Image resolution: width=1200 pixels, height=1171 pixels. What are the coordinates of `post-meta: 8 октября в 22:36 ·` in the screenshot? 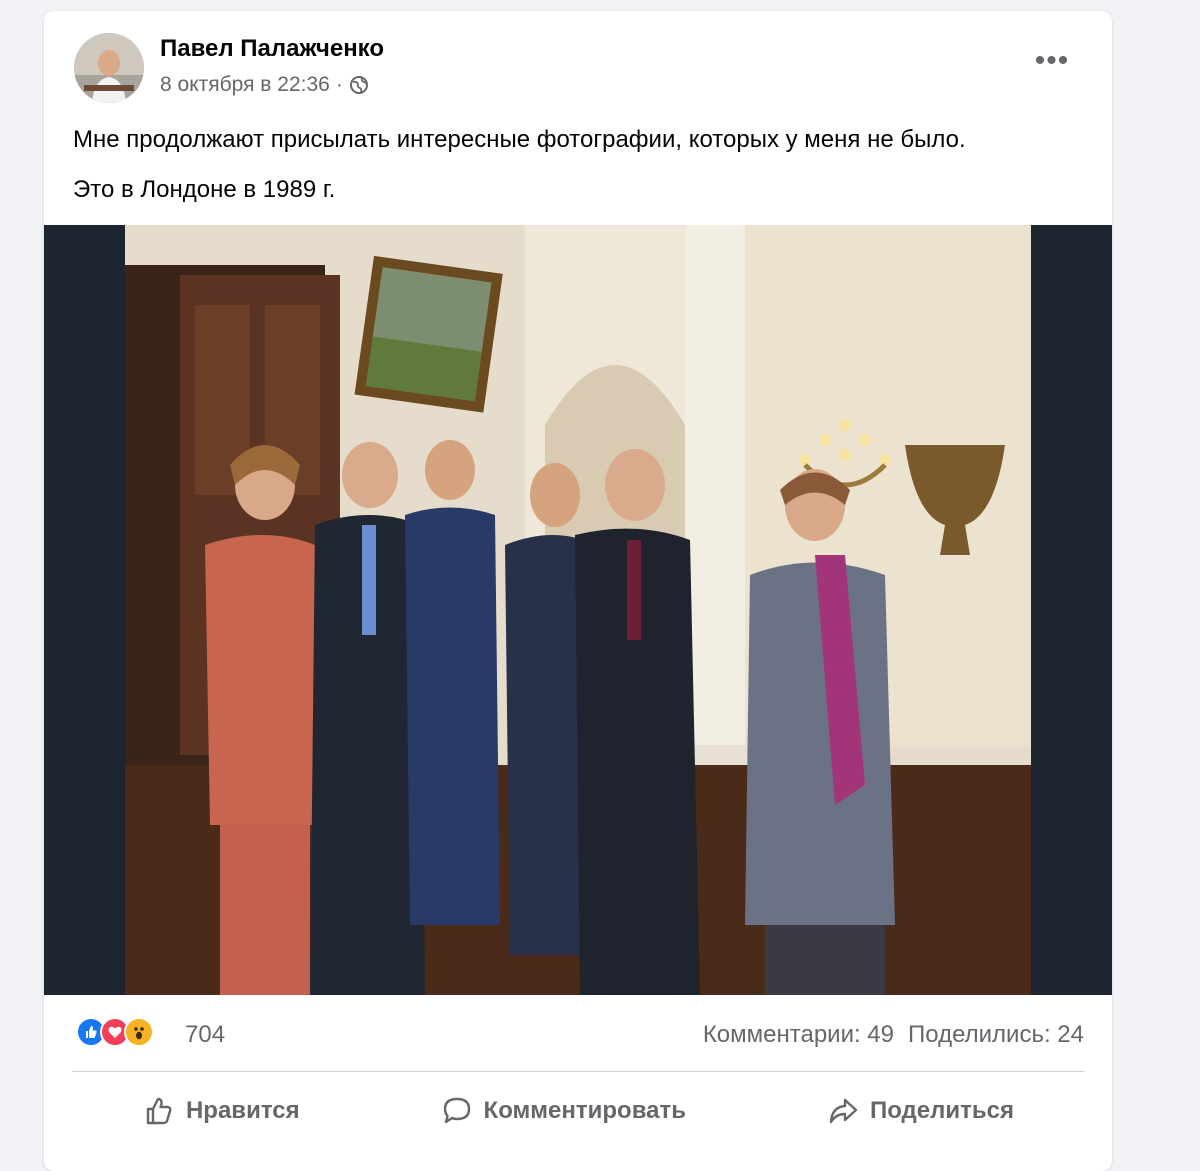 It's located at (264, 85).